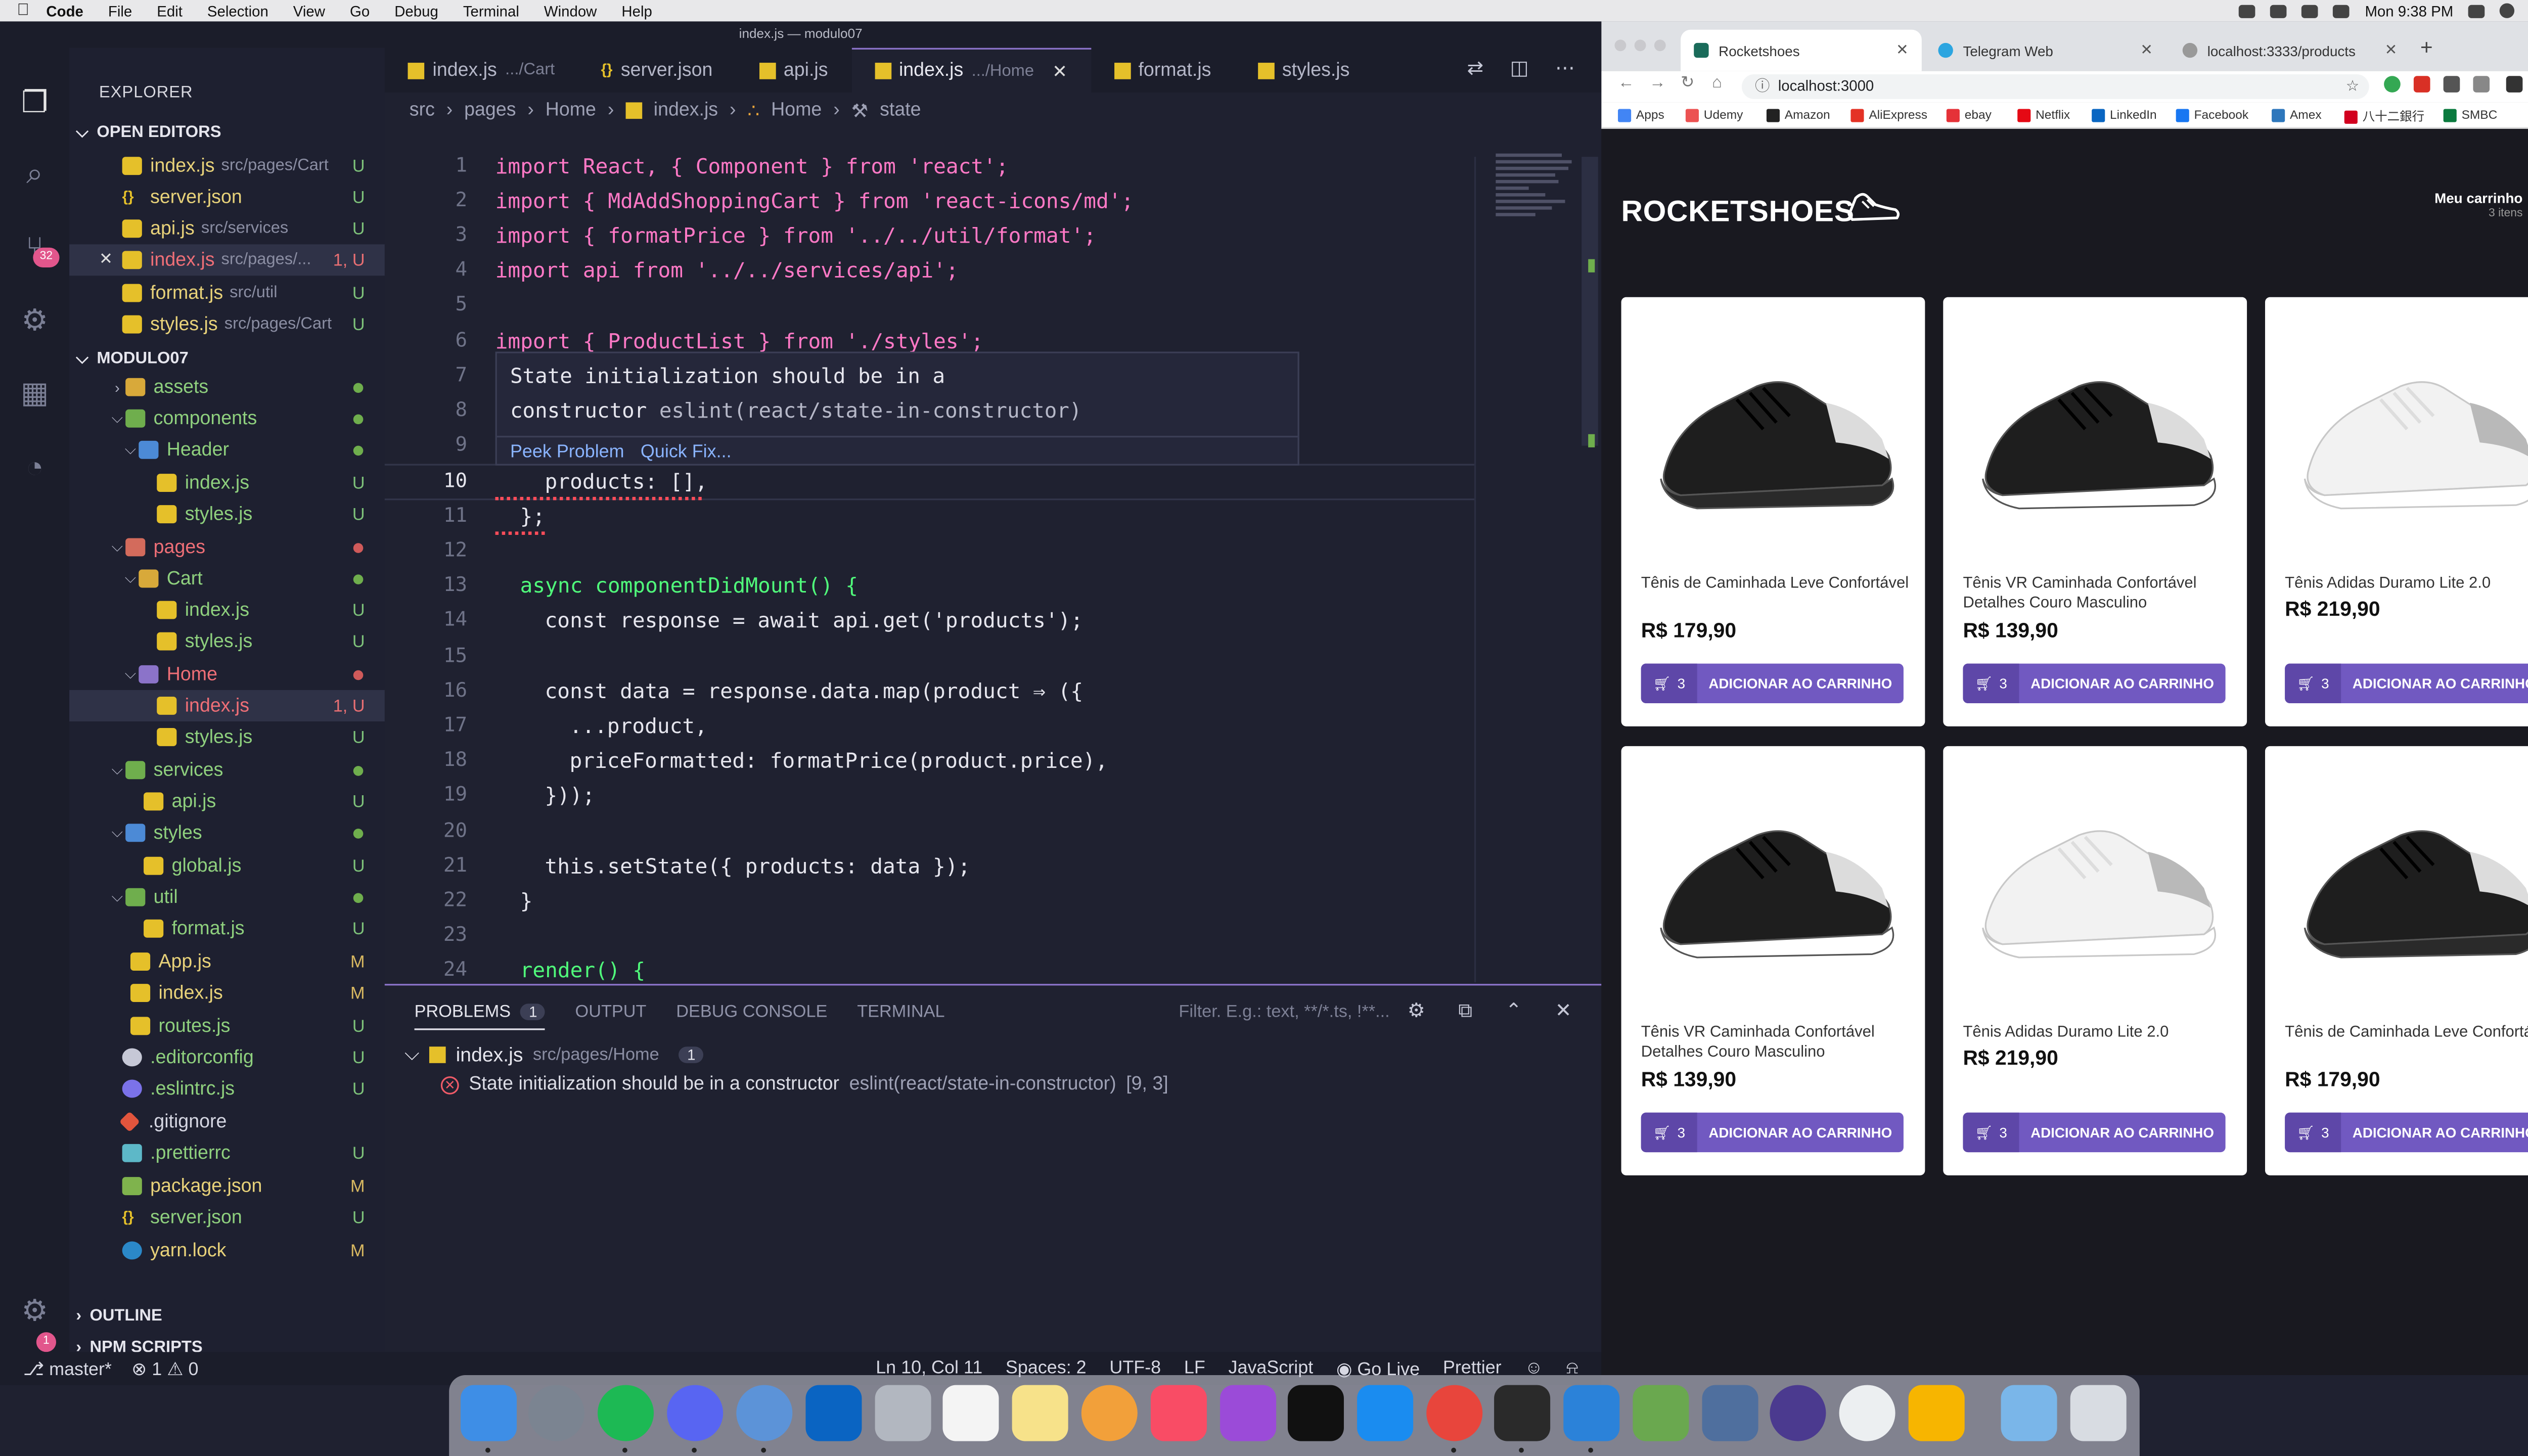  Describe the element at coordinates (227, 961) in the screenshot. I see `tree-file: App.js M` at that location.